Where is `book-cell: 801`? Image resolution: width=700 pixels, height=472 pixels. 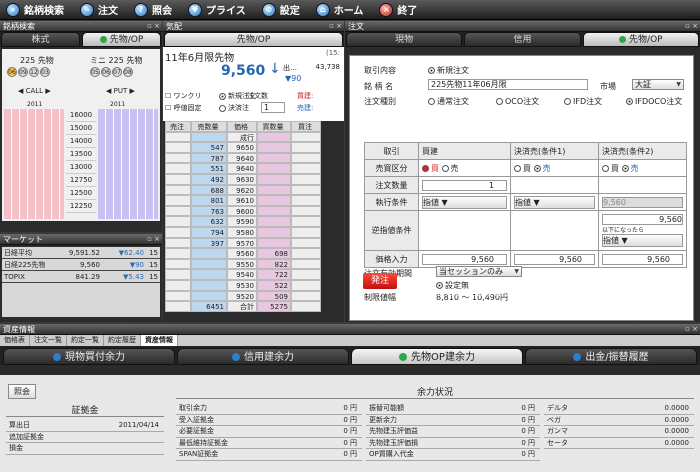 book-cell: 801 is located at coordinates (209, 200).